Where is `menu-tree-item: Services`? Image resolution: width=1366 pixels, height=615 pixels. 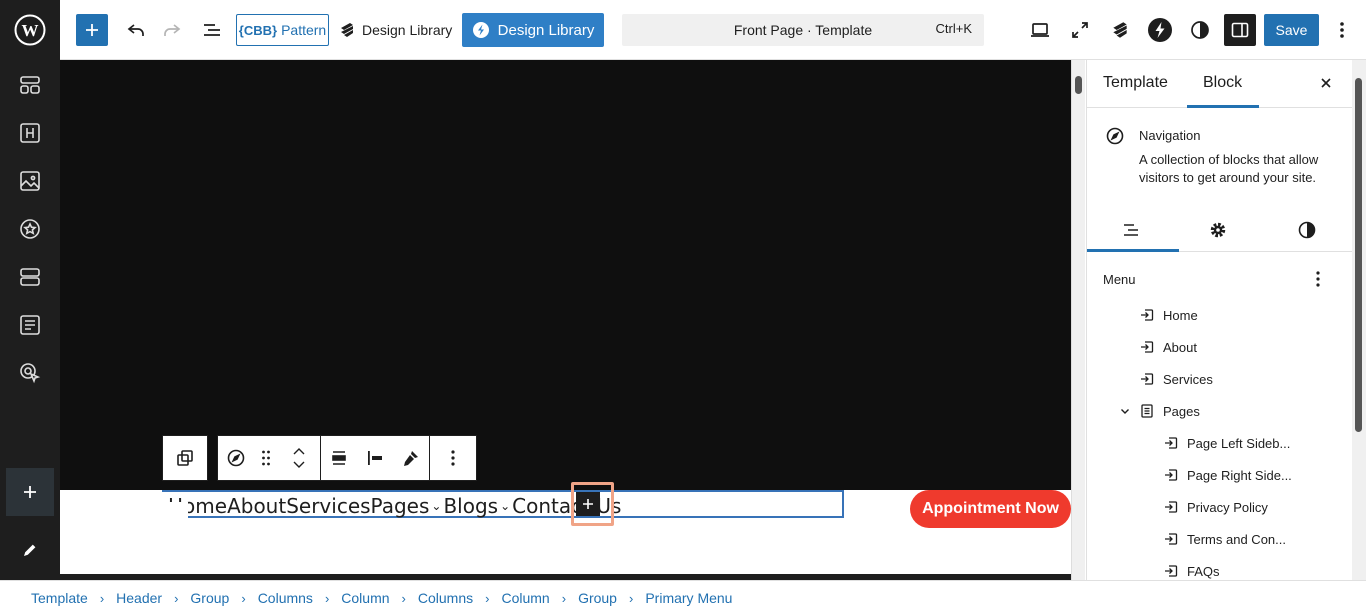
menu-tree-item: Services is located at coordinates (1176, 379).